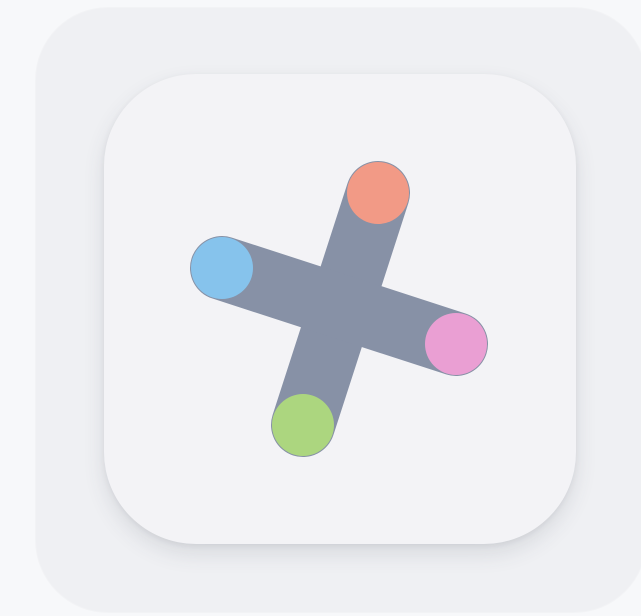 Image resolution: width=641 pixels, height=616 pixels. Describe the element at coordinates (303, 425) in the screenshot. I see `bottom-dot` at that location.